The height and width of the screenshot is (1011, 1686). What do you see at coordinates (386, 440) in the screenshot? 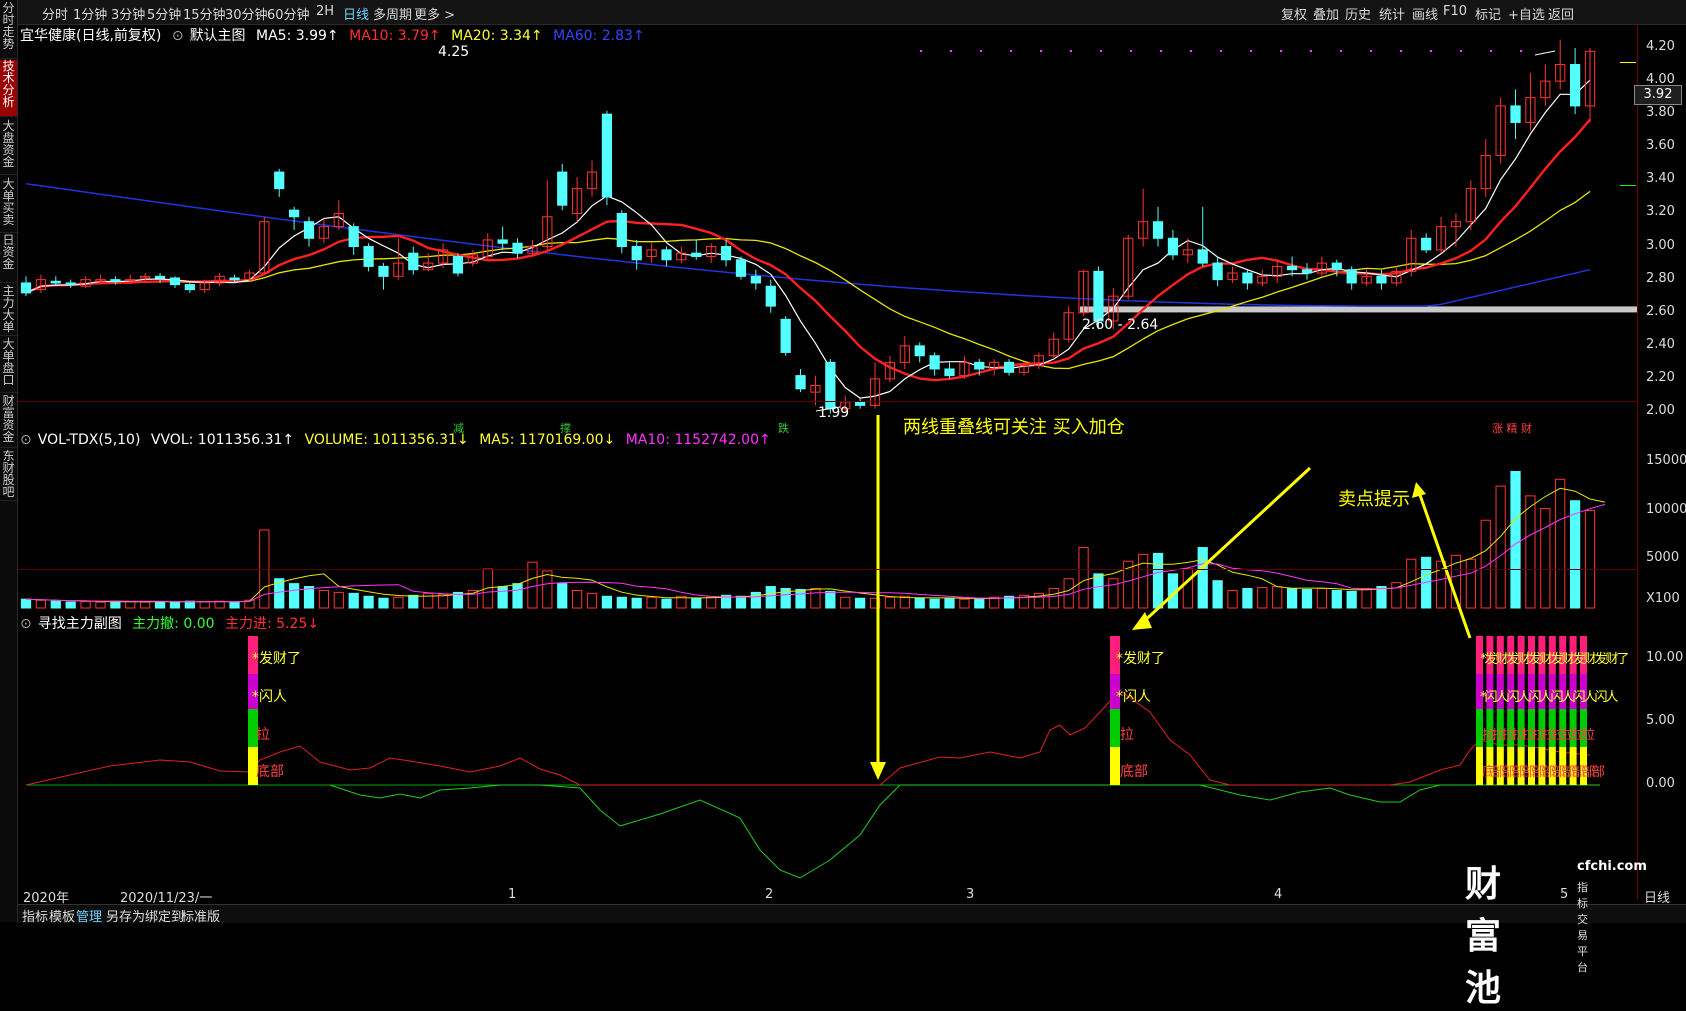
I see `volume-value: VOLUME: 1011356.31↓` at bounding box center [386, 440].